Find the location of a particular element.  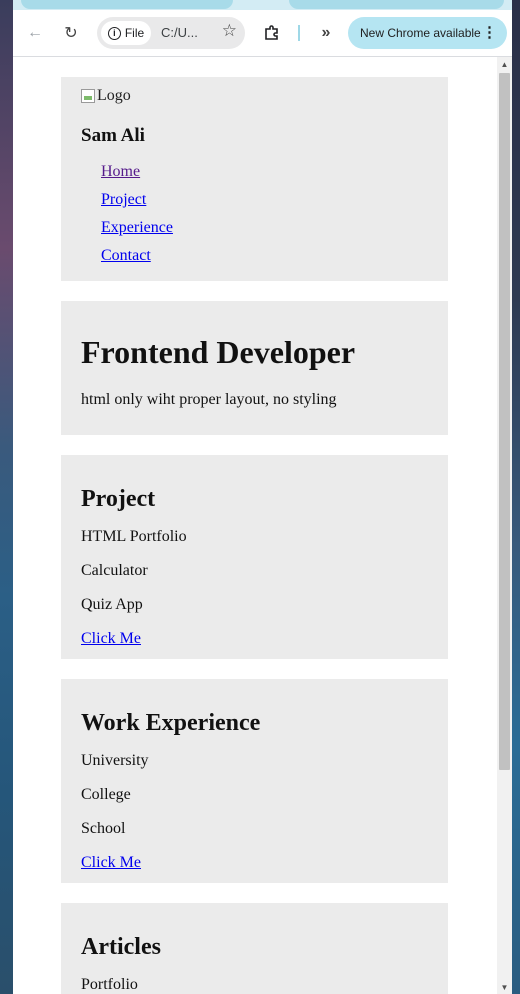

chevron-overflow-icon: » is located at coordinates (326, 33).